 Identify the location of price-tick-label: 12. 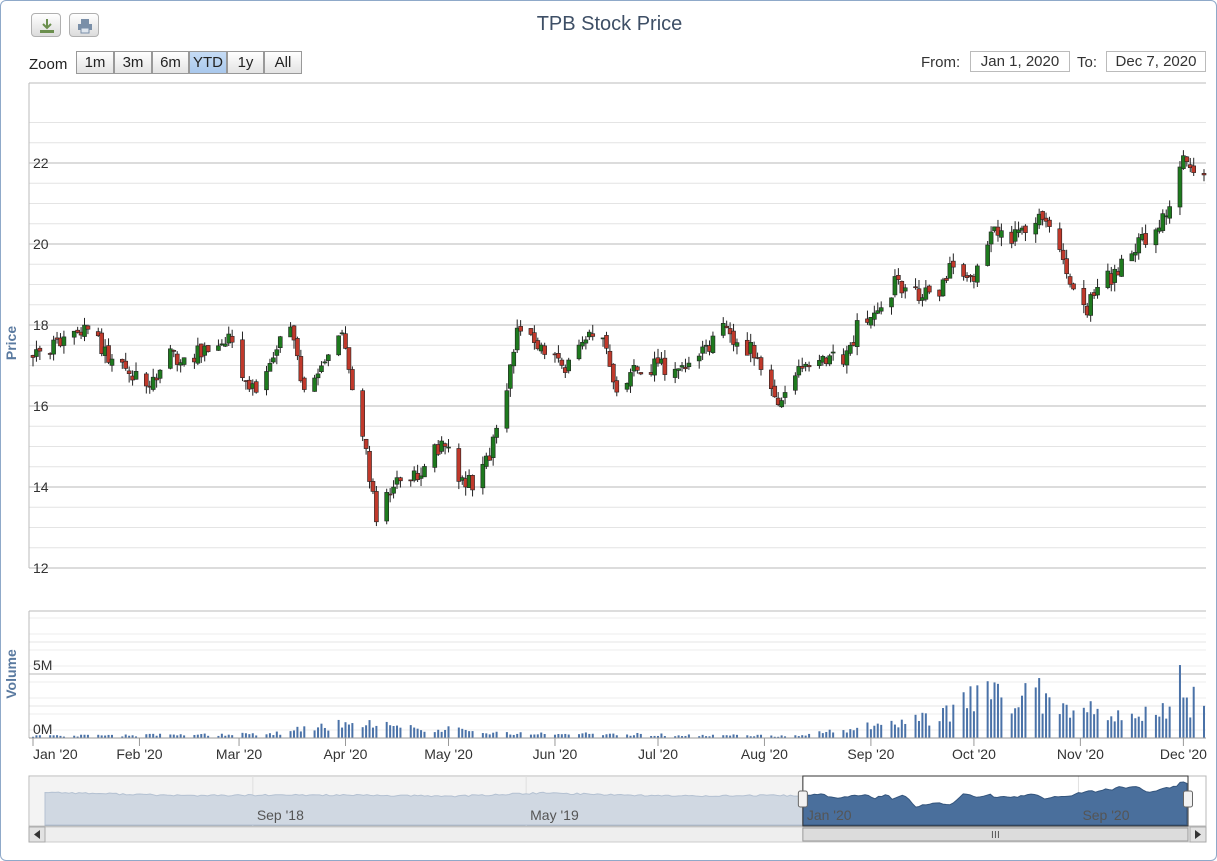
(41, 568).